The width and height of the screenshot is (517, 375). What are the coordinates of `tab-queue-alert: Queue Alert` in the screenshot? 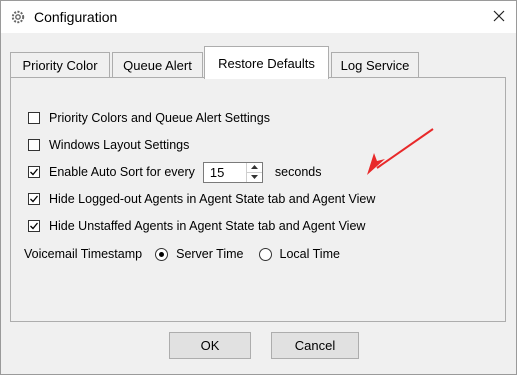 It's located at (157, 65).